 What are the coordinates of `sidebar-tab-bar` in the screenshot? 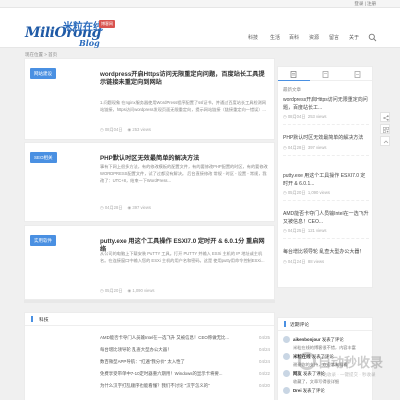 It's located at (325, 74).